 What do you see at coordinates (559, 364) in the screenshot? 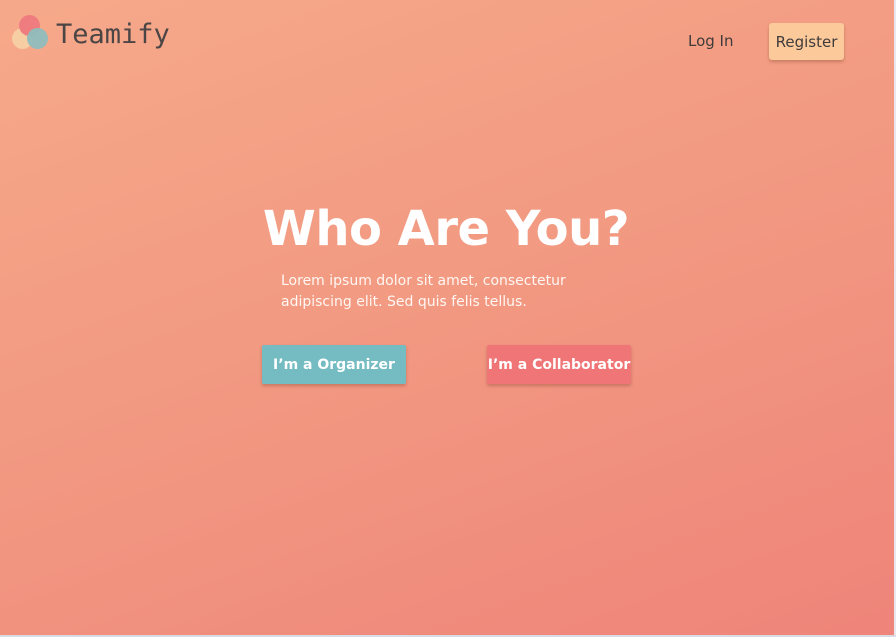
I see `collaborator-button: I’m a Collaborator` at bounding box center [559, 364].